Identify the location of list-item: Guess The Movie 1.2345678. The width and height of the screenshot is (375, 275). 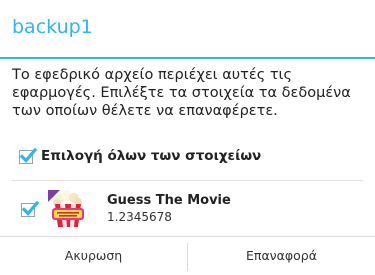
(187, 208).